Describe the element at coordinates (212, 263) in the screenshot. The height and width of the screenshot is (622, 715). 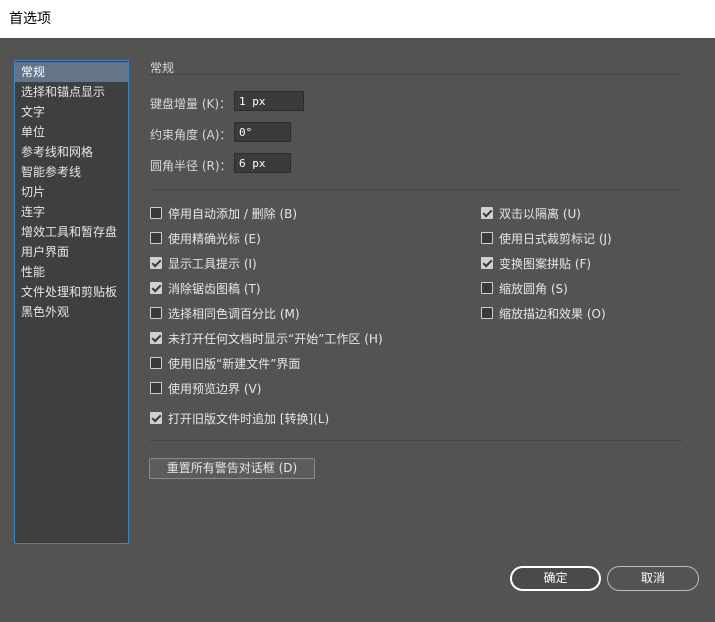
I see `checkbox-label: 显示工具提示 (I)` at that location.